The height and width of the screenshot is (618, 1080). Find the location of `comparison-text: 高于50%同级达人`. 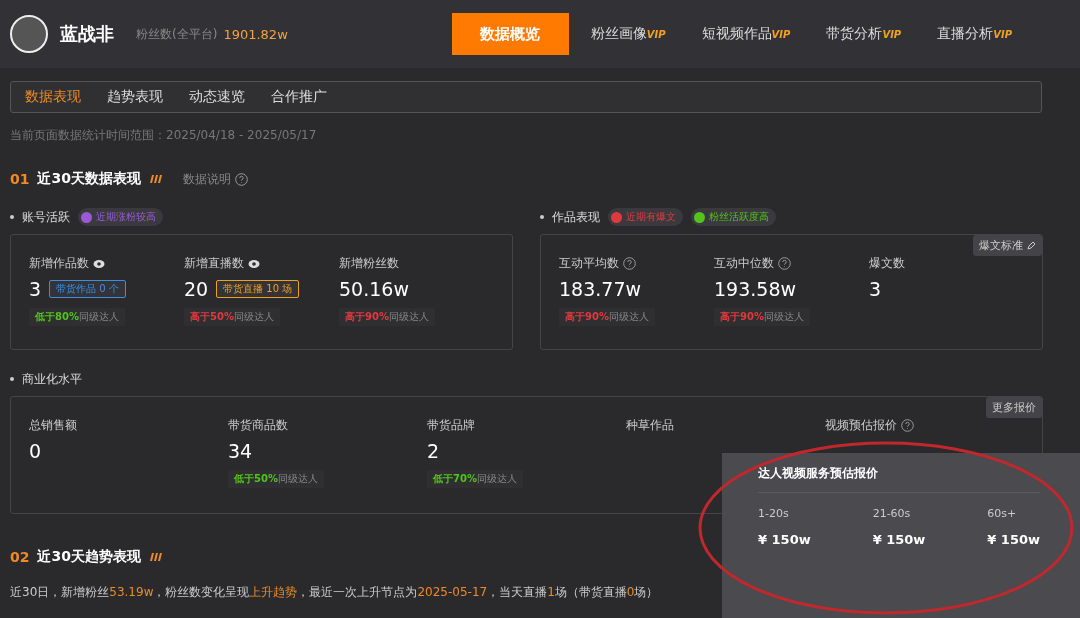

comparison-text: 高于50%同级达人 is located at coordinates (232, 317).